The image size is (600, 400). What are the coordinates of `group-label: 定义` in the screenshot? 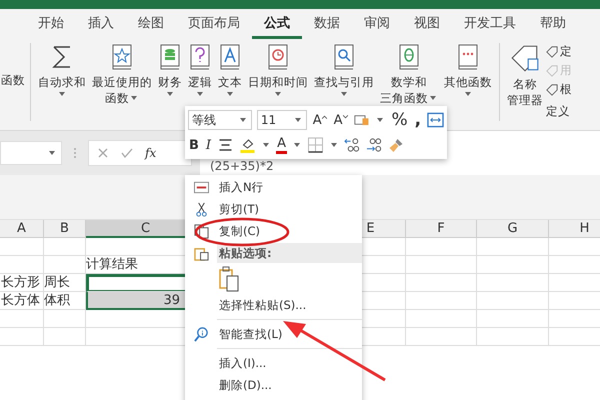 It's located at (558, 111).